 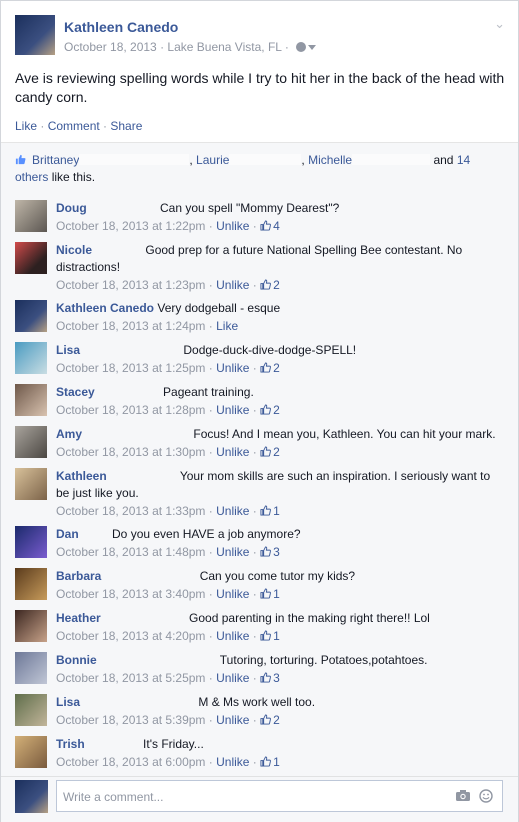 I want to click on share-link: Share, so click(x=126, y=126).